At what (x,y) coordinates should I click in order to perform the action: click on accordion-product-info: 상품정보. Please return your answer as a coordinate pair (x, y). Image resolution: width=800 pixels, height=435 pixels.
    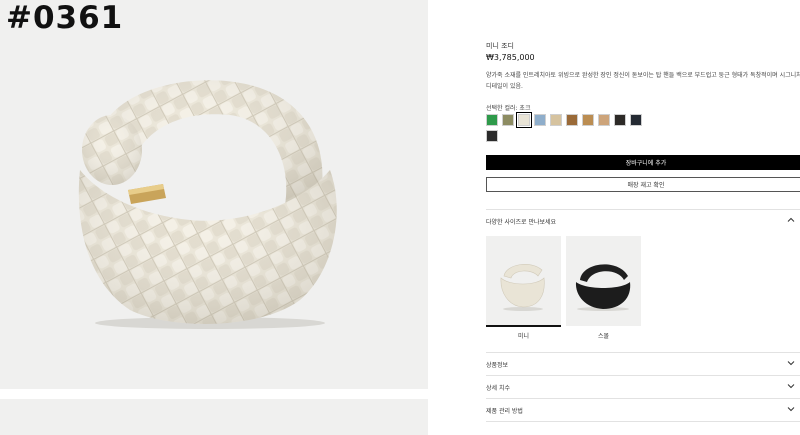
    Looking at the image, I should click on (643, 366).